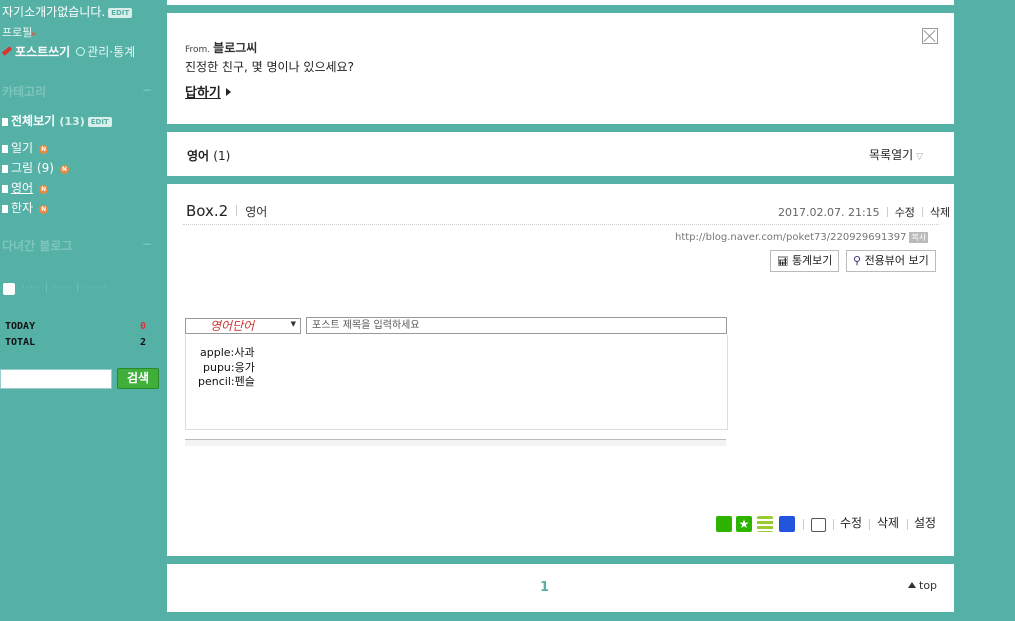  Describe the element at coordinates (77, 91) in the screenshot. I see `category-section-title: 카테고리 −` at that location.